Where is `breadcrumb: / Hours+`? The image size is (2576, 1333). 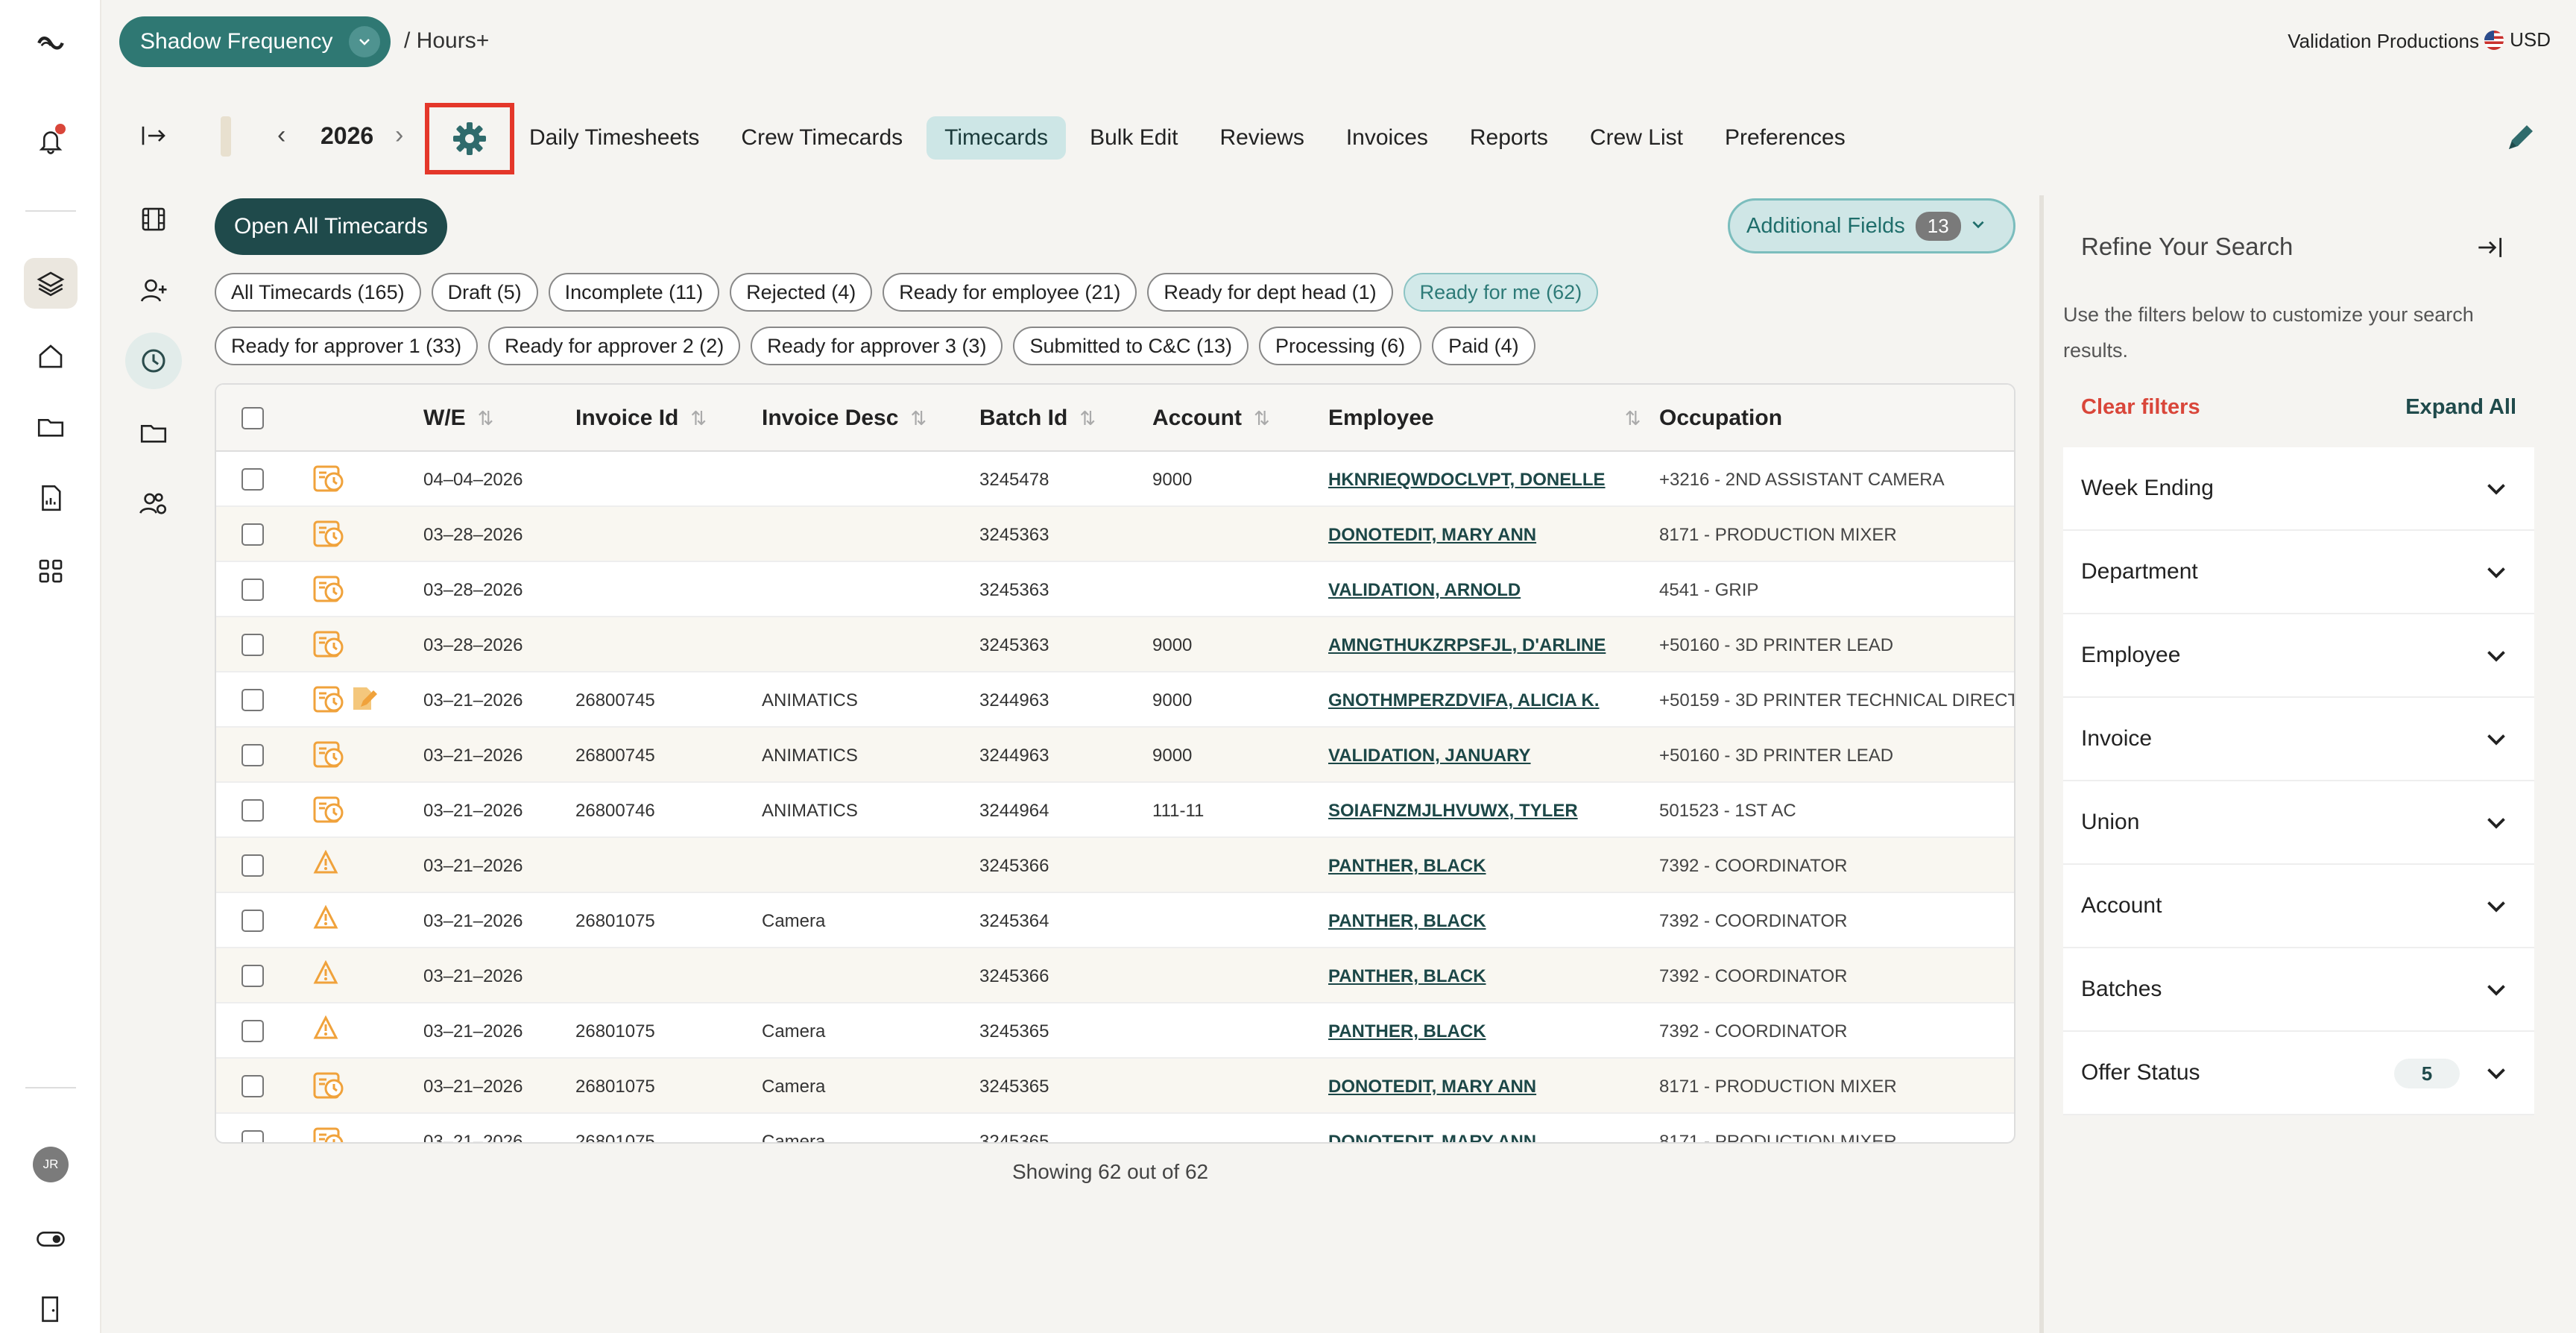
breadcrumb: / Hours+ is located at coordinates (446, 41).